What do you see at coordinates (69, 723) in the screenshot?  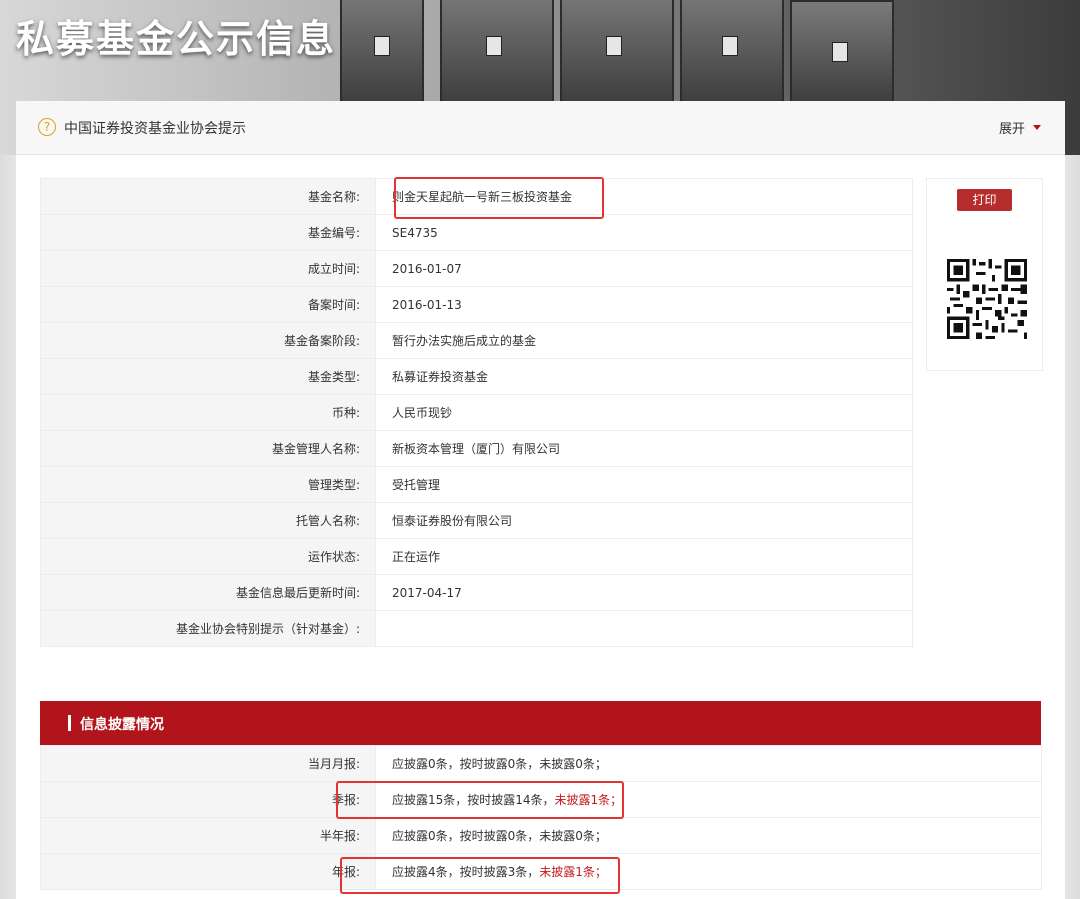 I see `section-marker` at bounding box center [69, 723].